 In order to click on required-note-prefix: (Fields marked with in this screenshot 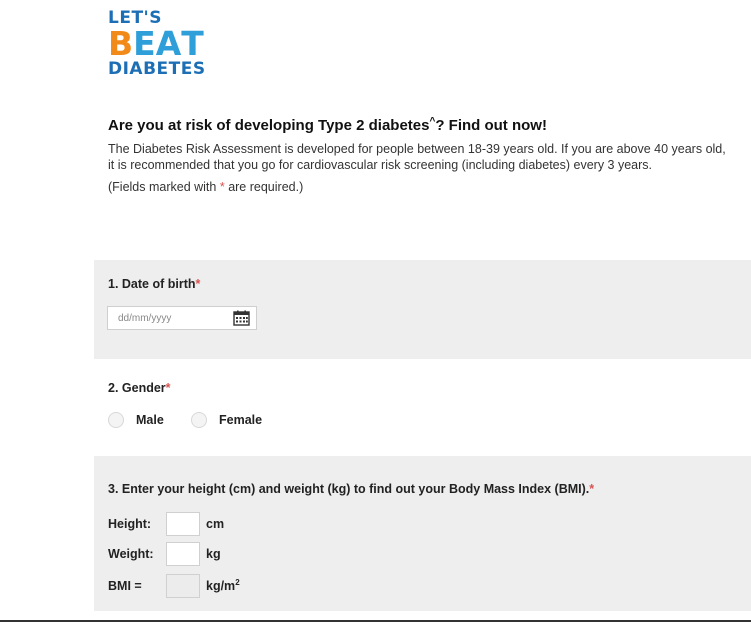, I will do `click(164, 187)`.